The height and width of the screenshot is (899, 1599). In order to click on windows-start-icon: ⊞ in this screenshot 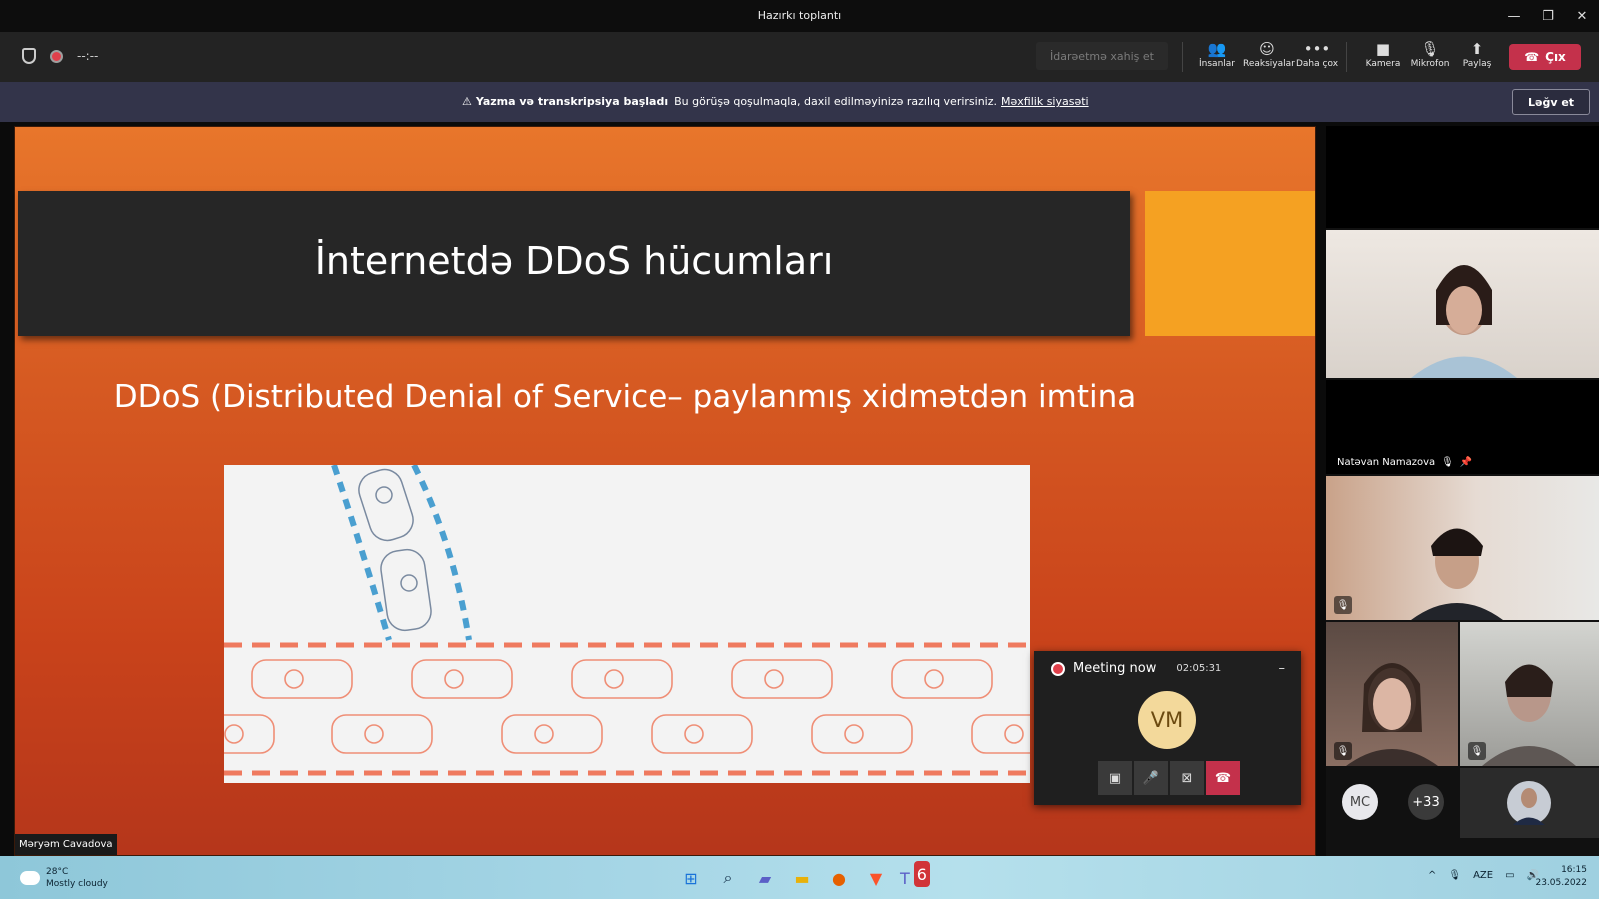, I will do `click(691, 878)`.